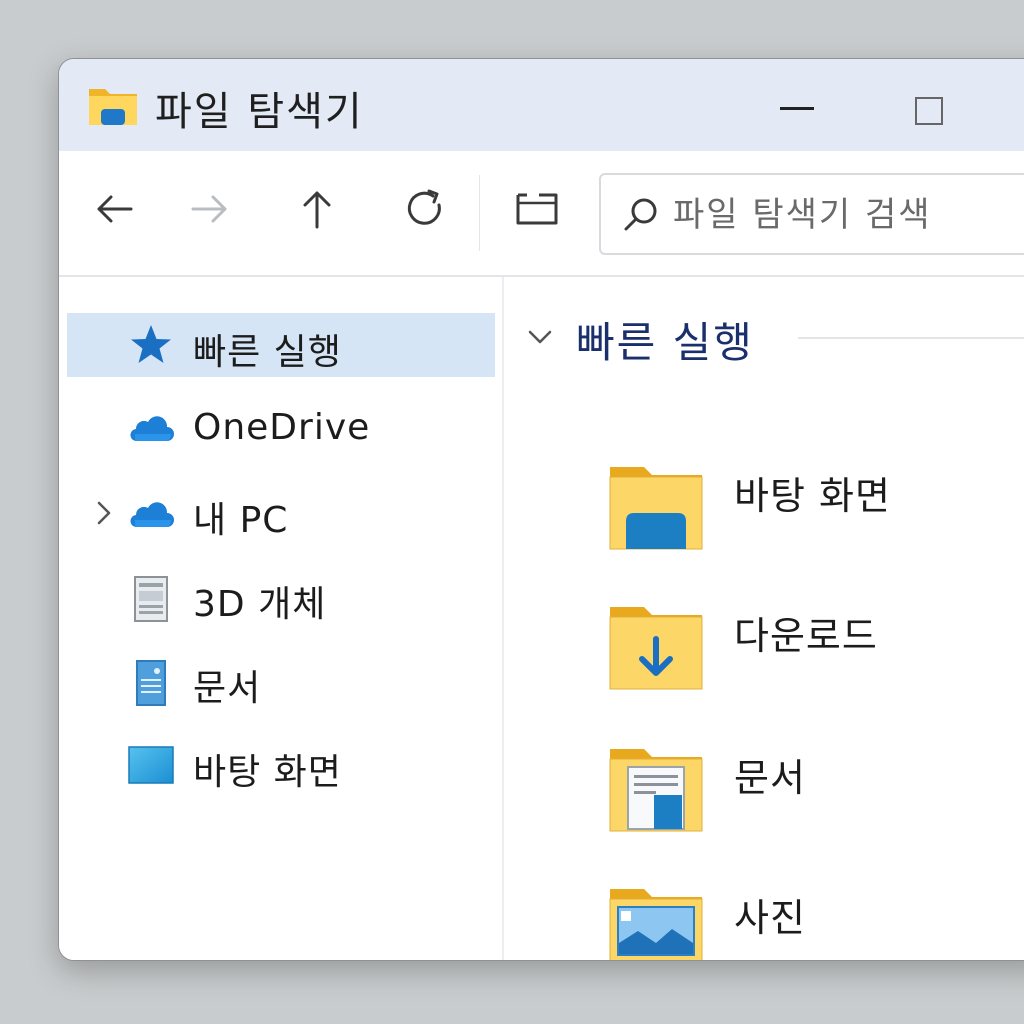 Image resolution: width=1024 pixels, height=1024 pixels. What do you see at coordinates (641, 215) in the screenshot?
I see `search-icon` at bounding box center [641, 215].